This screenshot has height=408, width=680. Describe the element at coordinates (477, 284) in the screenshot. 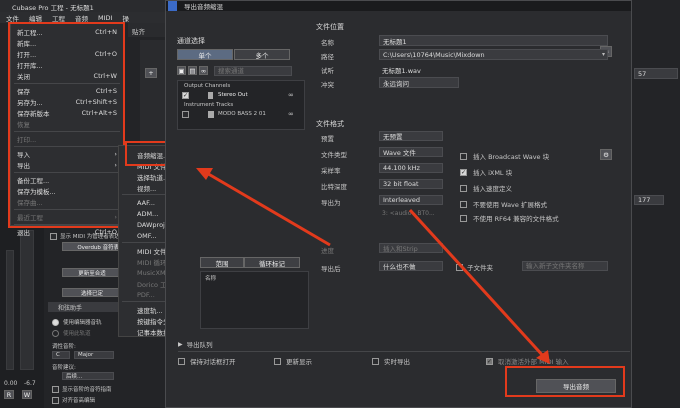

I see `arrow-to-export` at that location.